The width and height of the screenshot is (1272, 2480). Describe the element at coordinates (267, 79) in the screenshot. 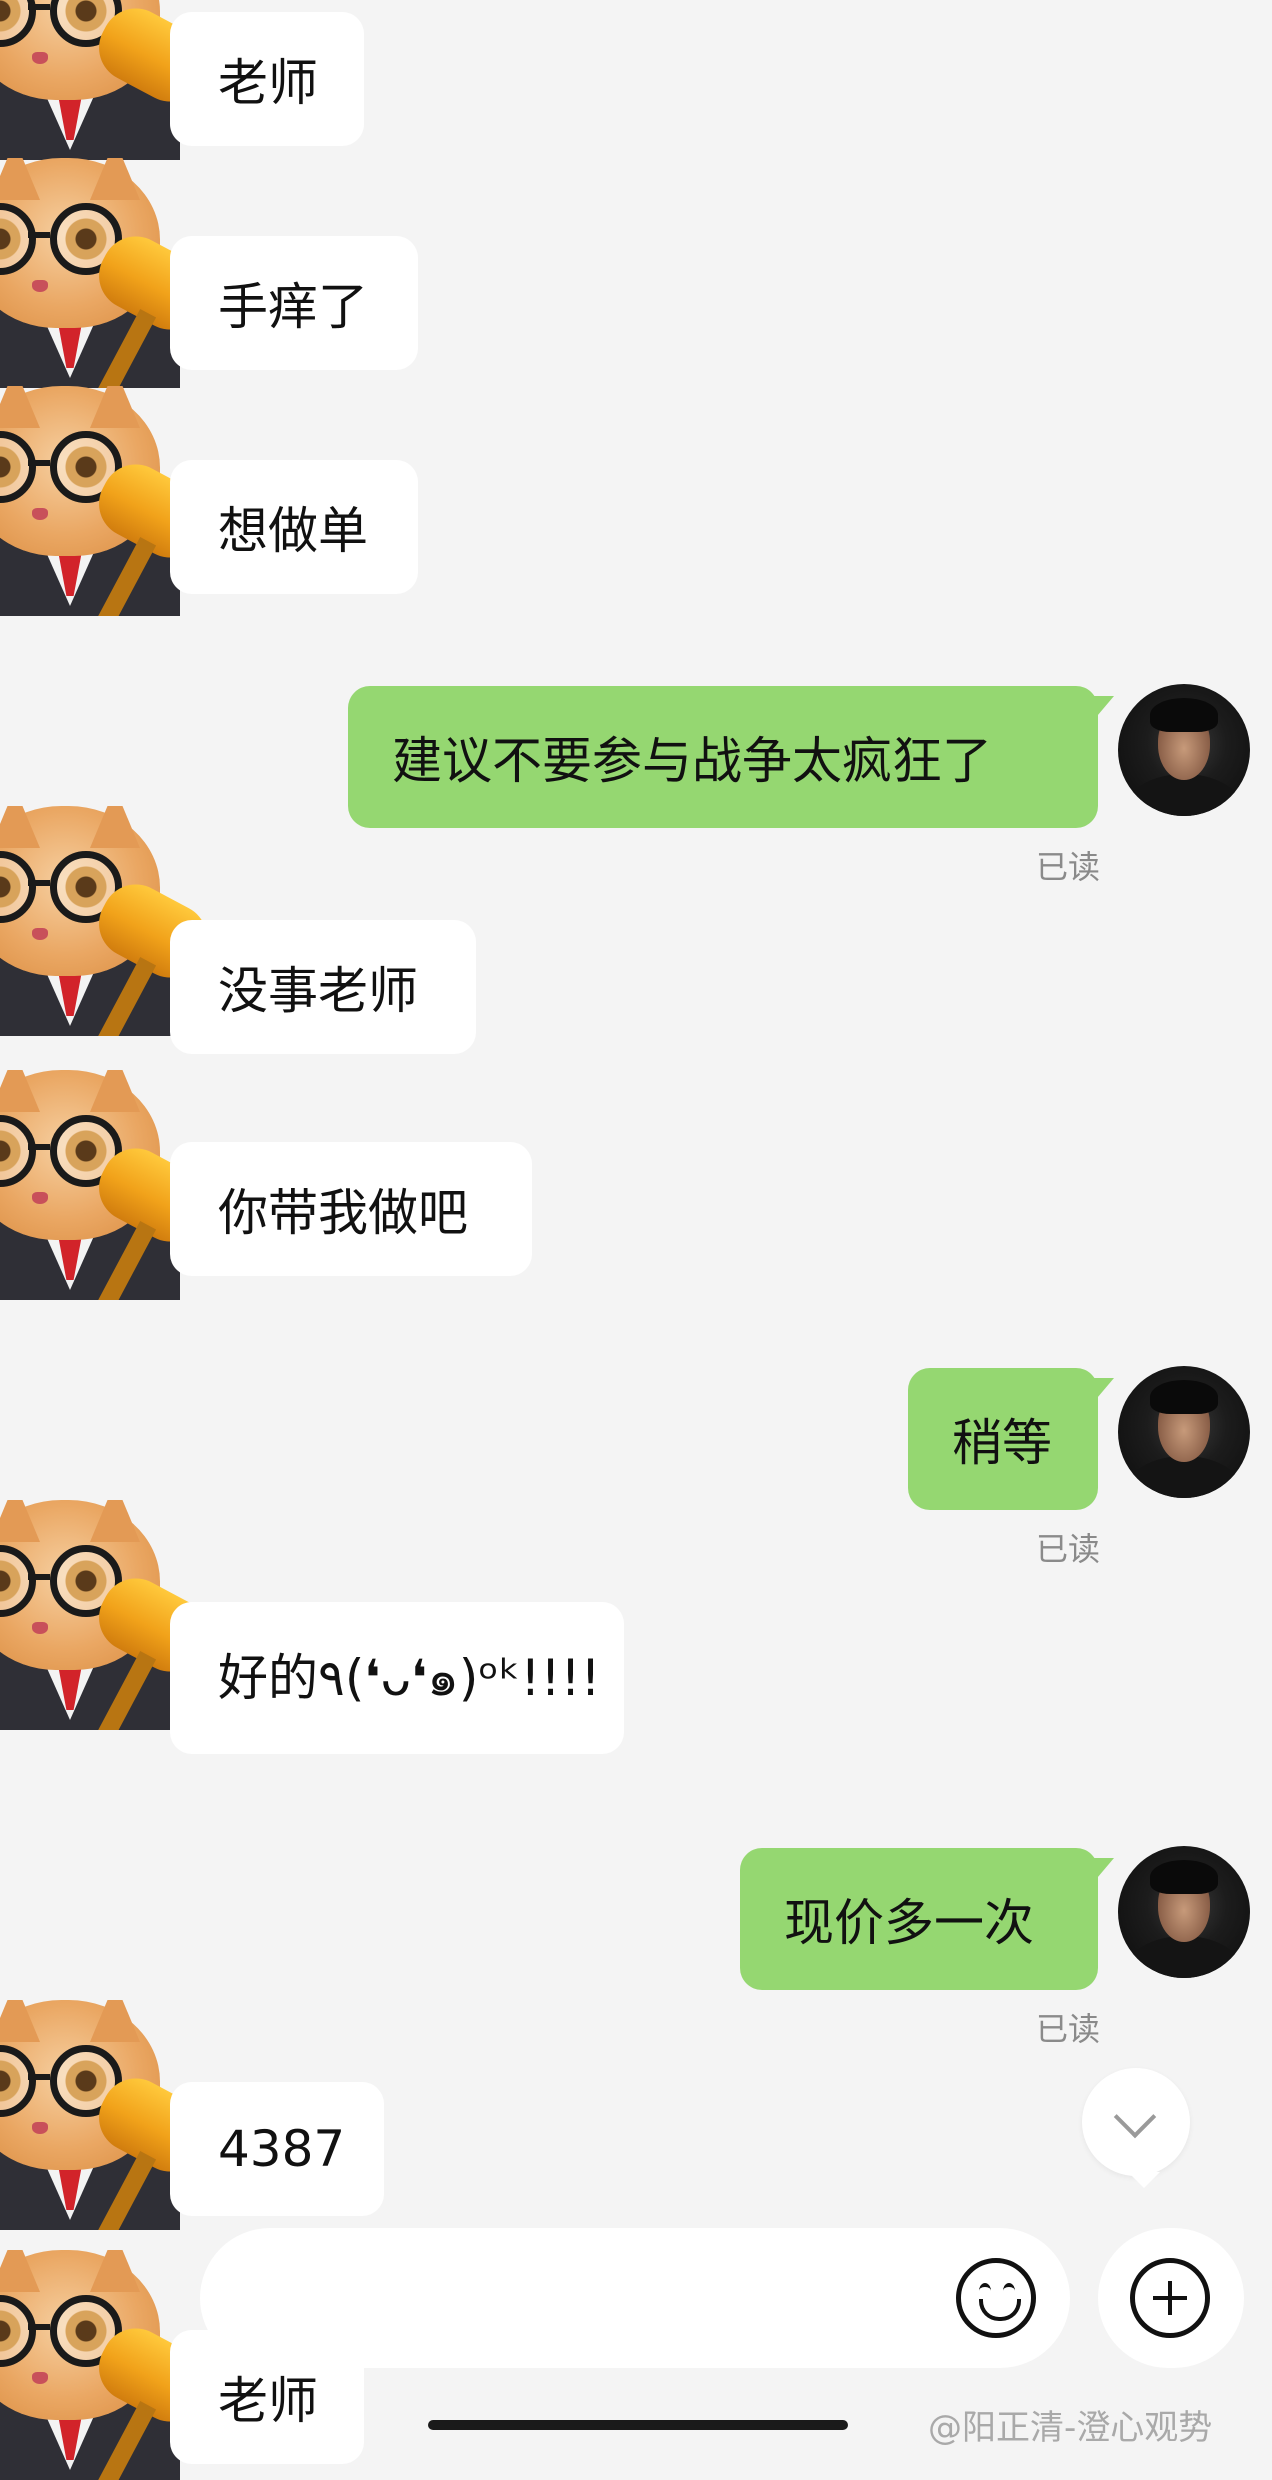

I see `message-bubble: 老师` at that location.